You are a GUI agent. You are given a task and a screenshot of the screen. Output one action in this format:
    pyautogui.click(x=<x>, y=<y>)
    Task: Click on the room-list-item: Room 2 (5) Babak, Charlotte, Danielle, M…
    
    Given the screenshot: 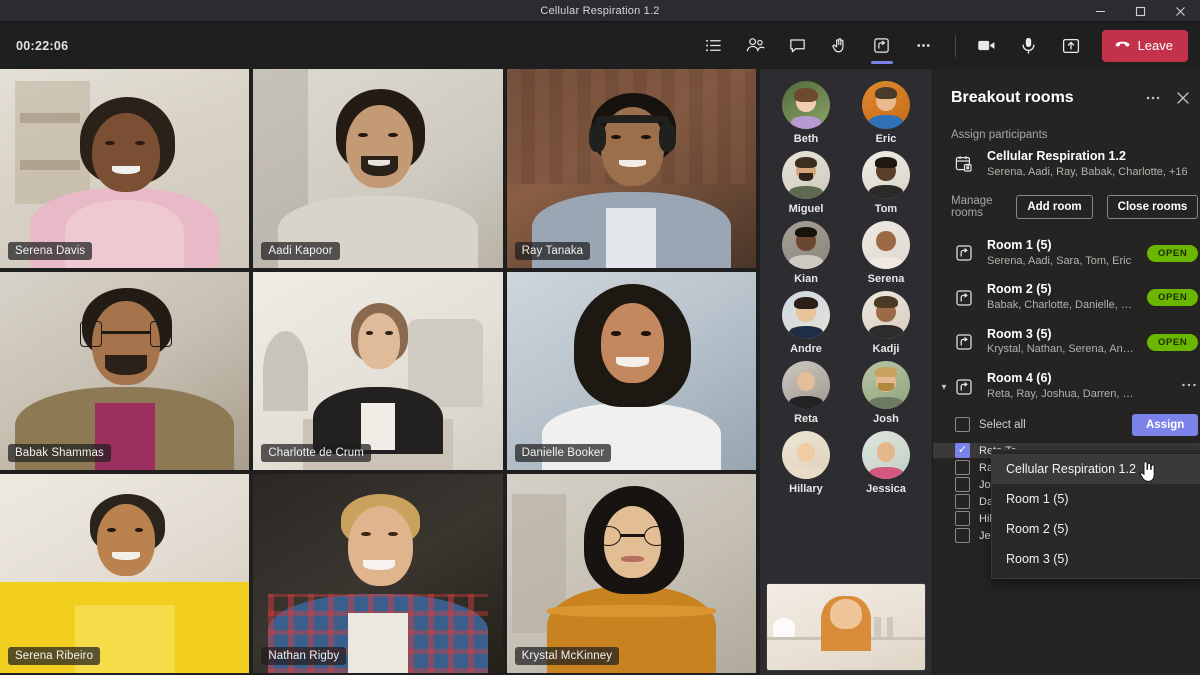 What is the action you would take?
    pyautogui.click(x=1066, y=297)
    